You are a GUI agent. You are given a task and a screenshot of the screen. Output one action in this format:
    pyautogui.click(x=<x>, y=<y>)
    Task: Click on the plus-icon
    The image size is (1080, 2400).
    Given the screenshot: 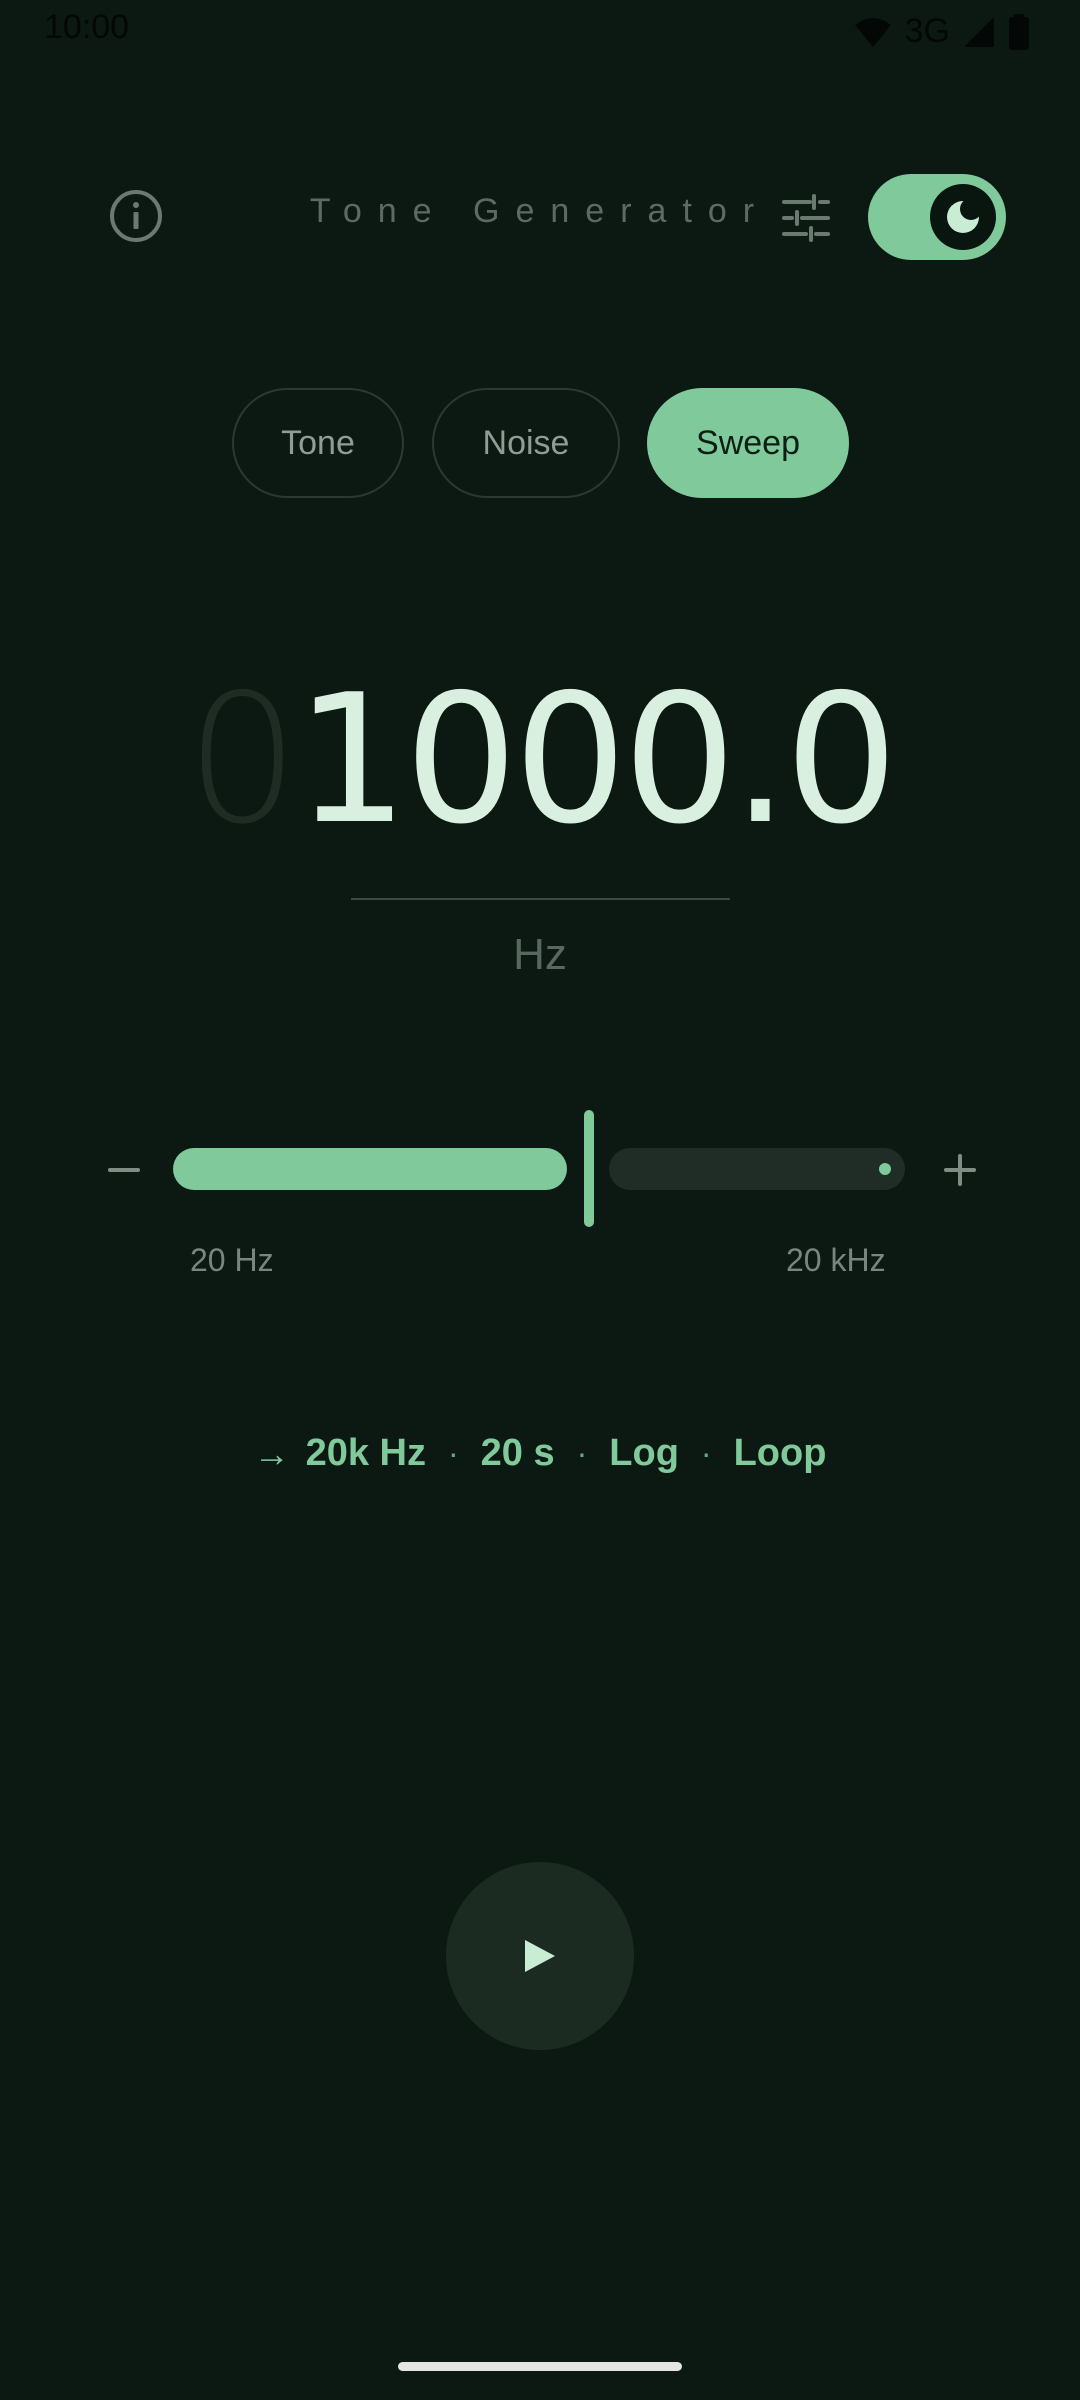 What is the action you would take?
    pyautogui.click(x=960, y=1170)
    